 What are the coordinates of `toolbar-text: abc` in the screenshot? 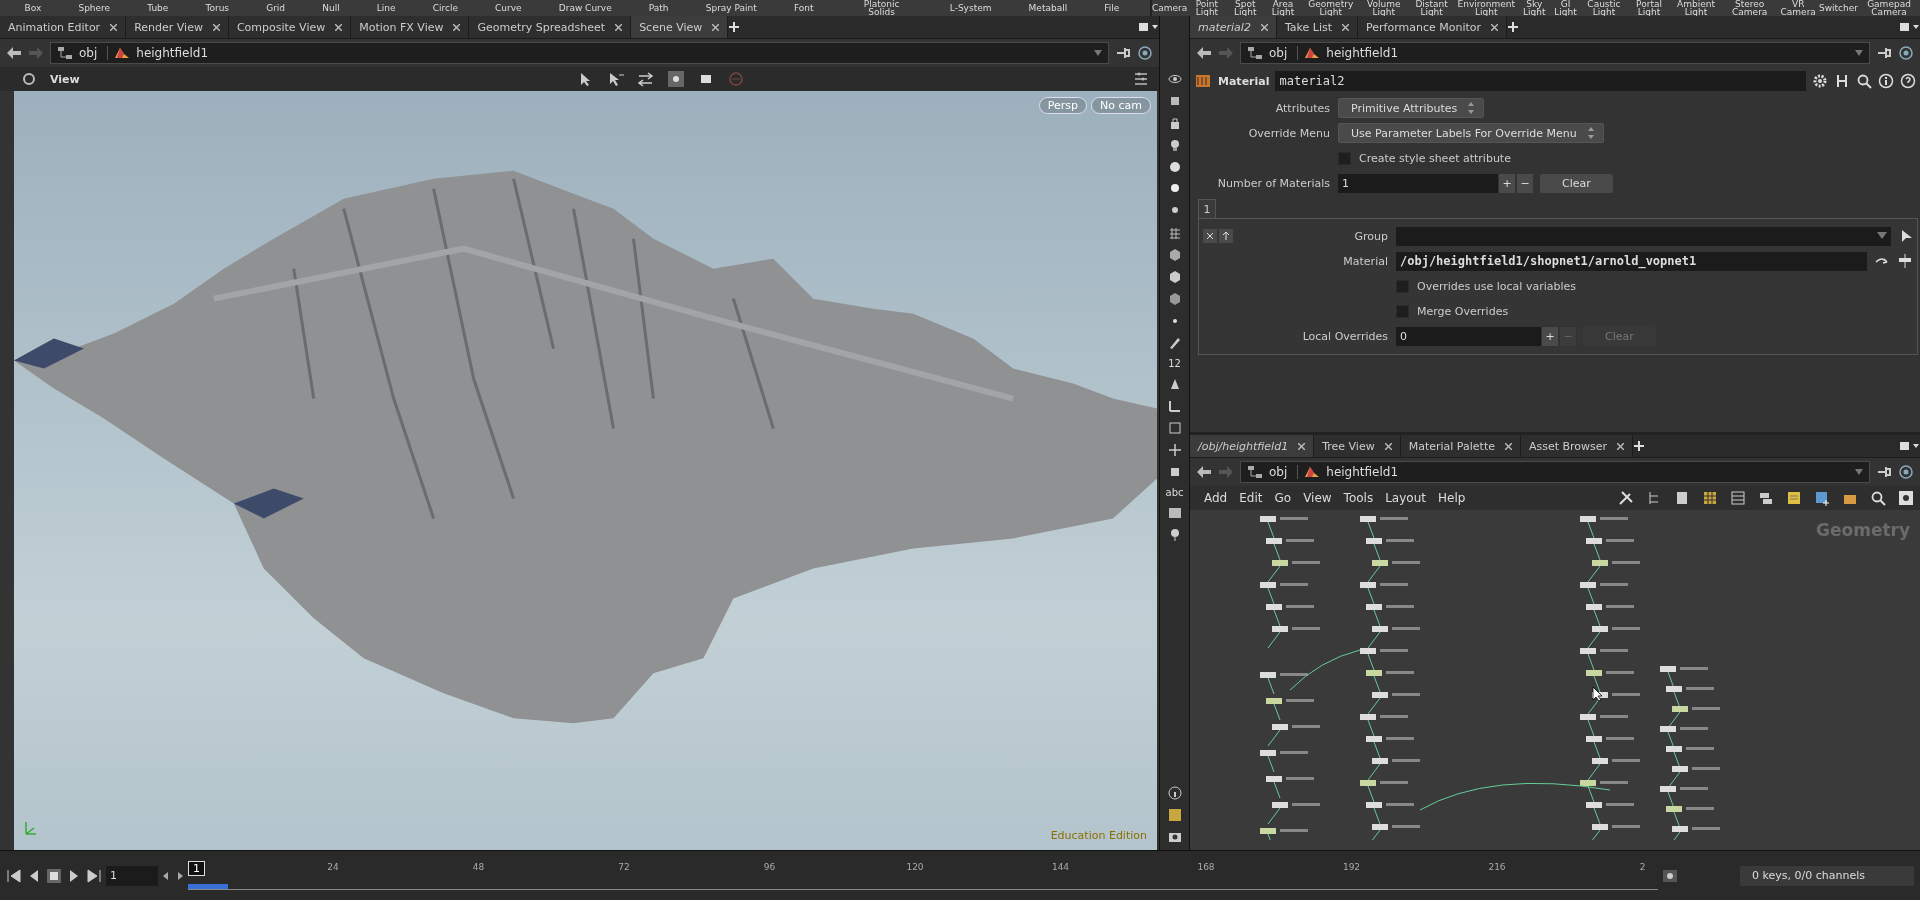 It's located at (1174, 492).